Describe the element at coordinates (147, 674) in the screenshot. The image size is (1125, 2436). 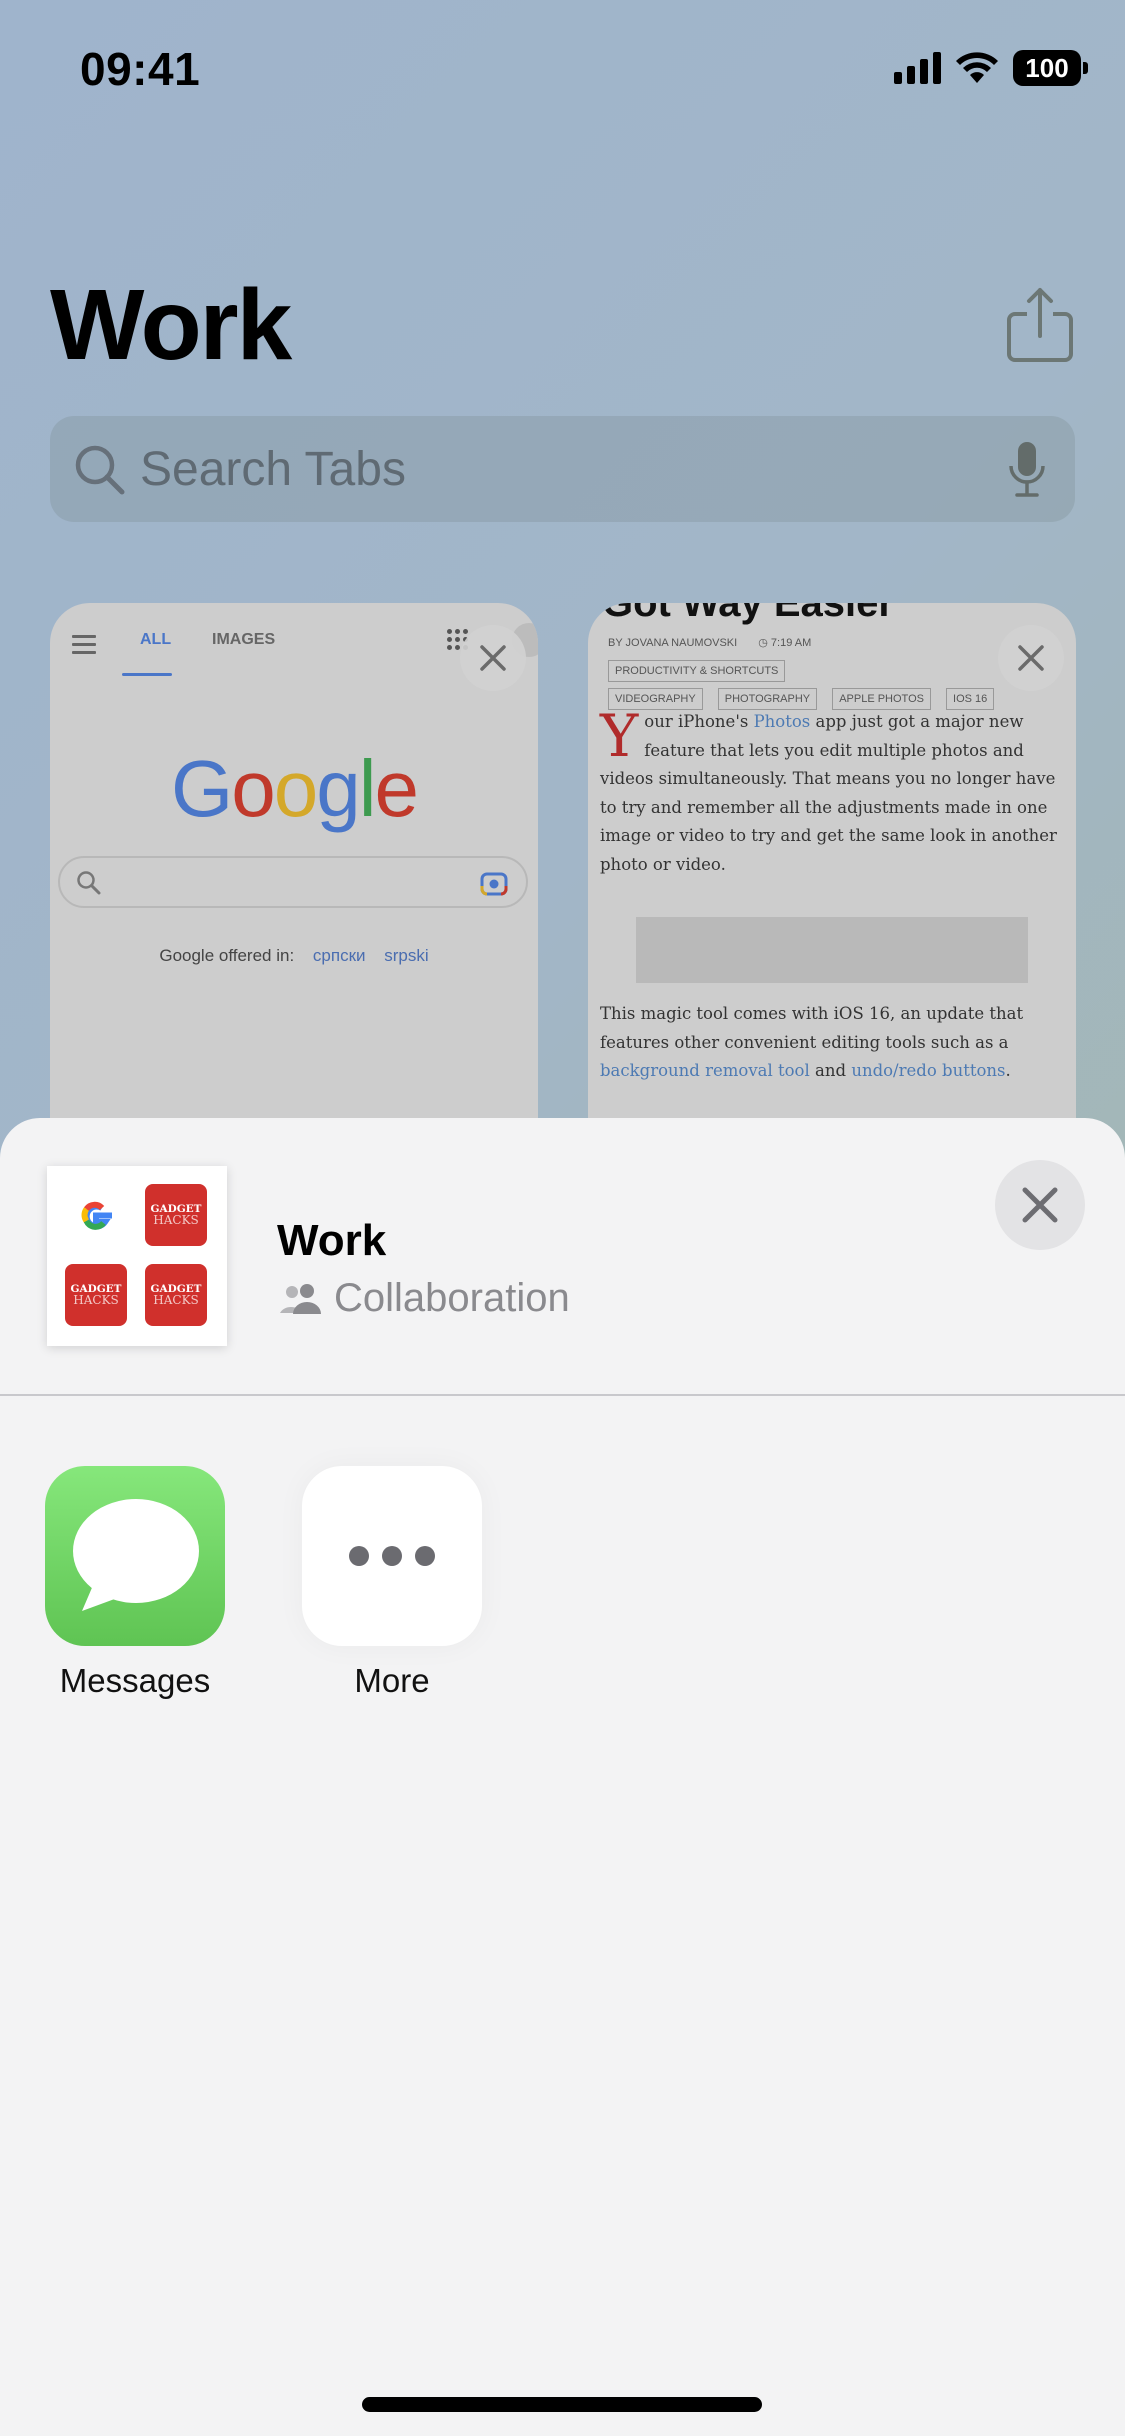
I see `google-tab-active-indicator` at that location.